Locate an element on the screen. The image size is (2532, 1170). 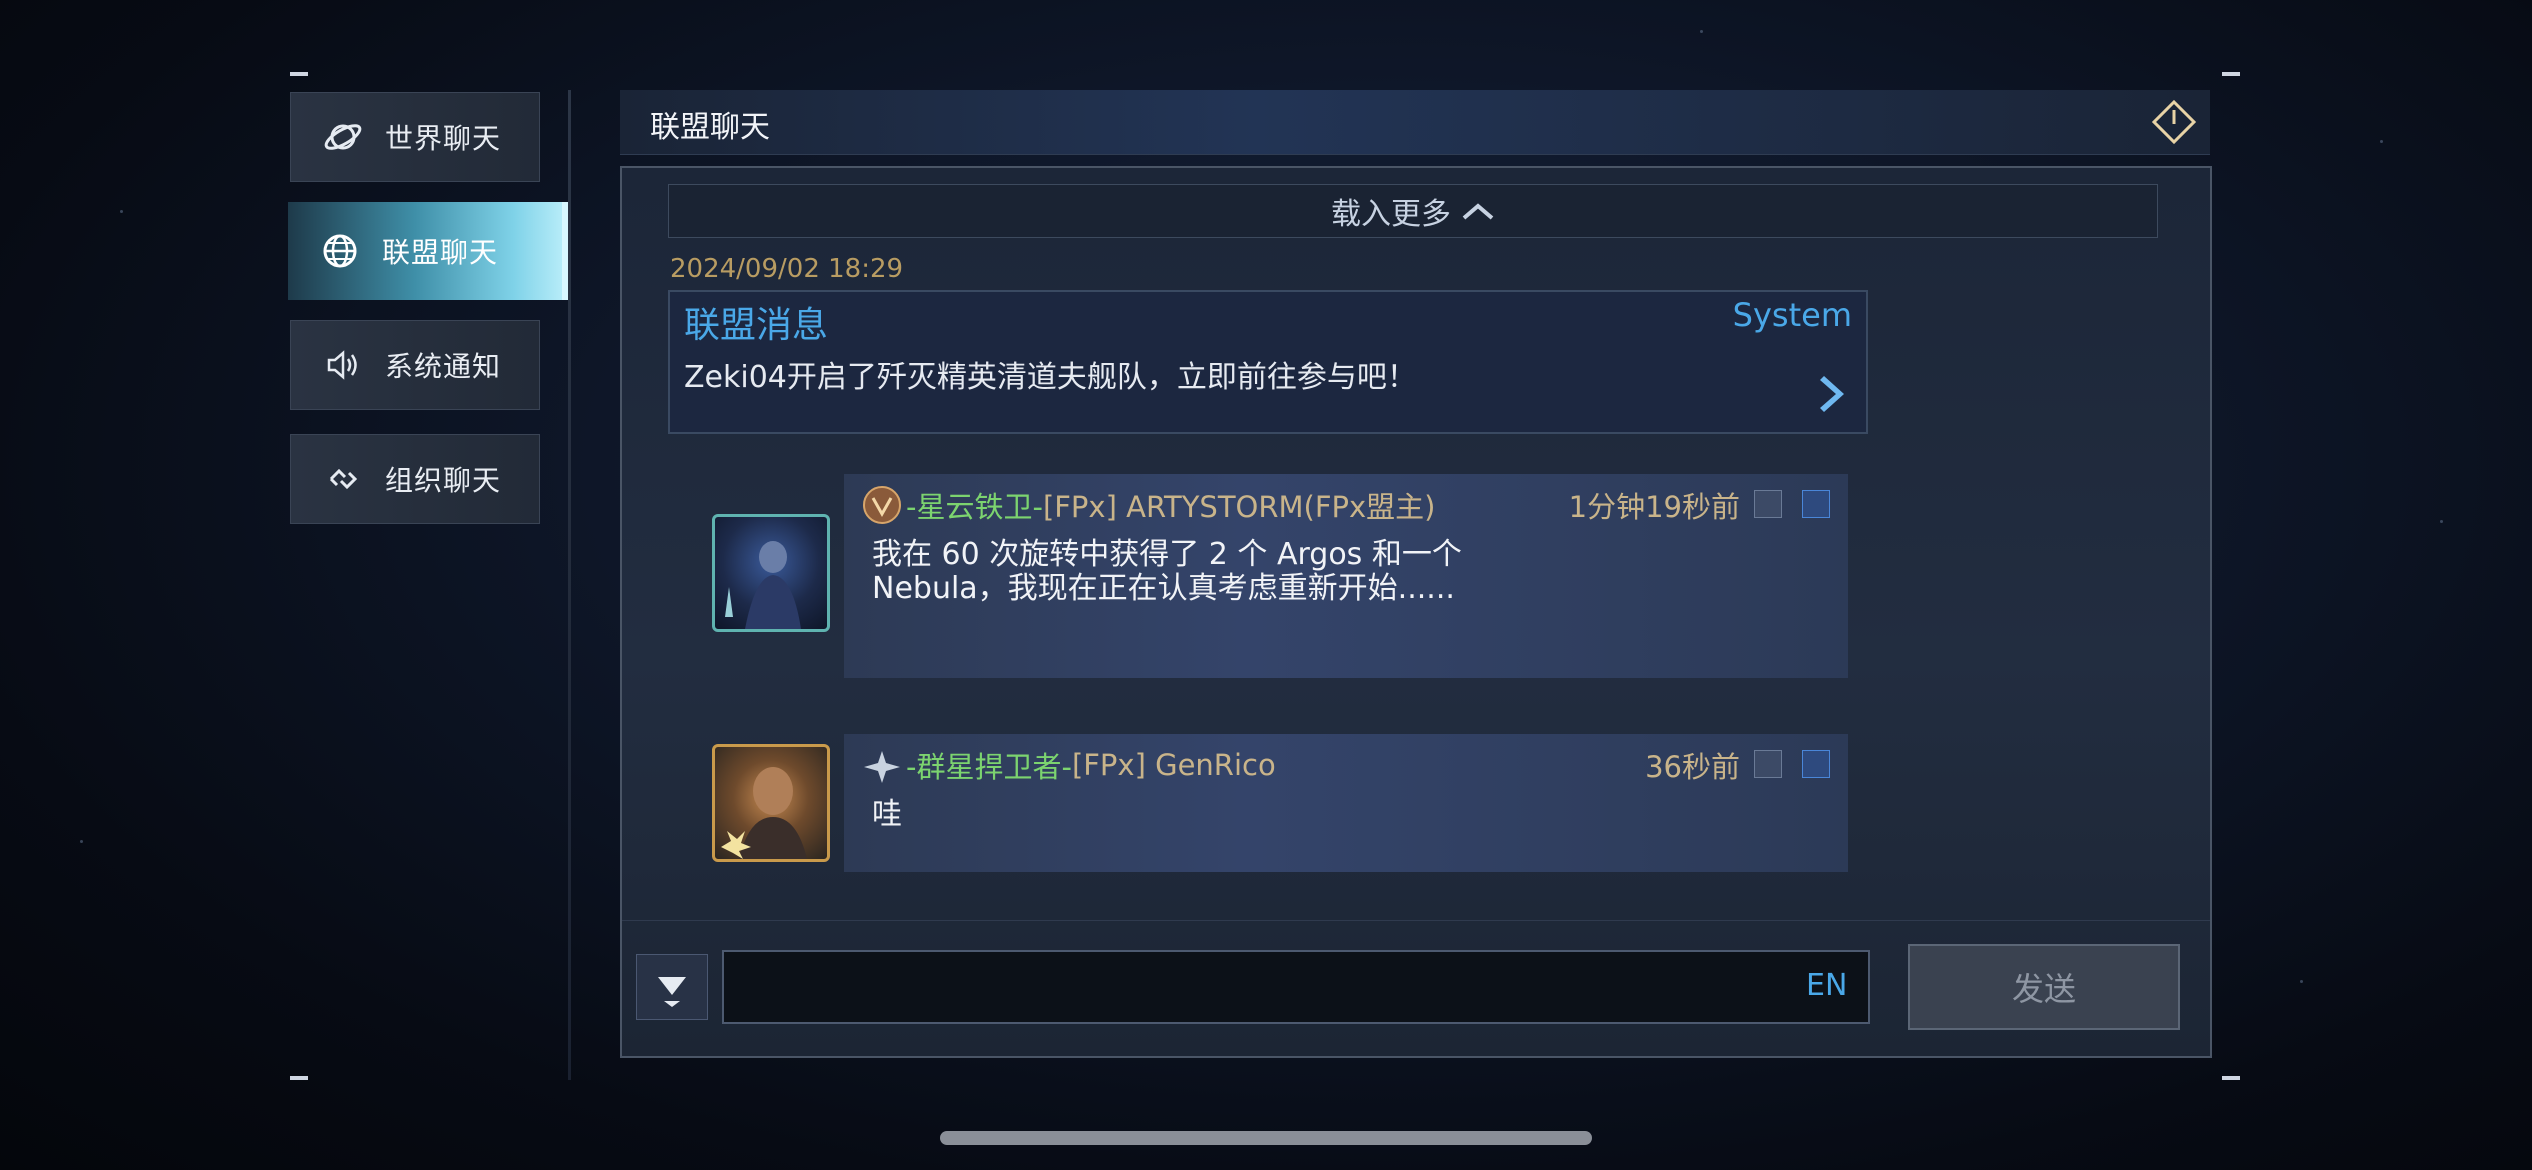
sender-name: [FPx] GenRico is located at coordinates (1174, 765).